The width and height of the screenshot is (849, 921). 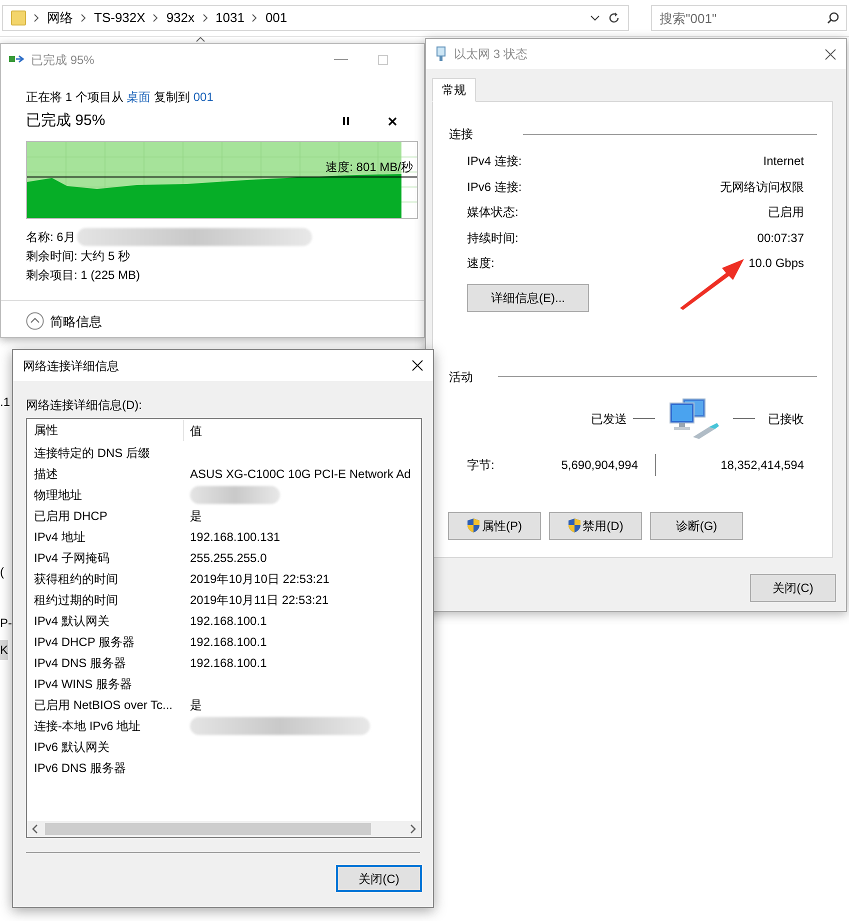 What do you see at coordinates (749, 18) in the screenshot?
I see `search-field: 搜索"001"` at bounding box center [749, 18].